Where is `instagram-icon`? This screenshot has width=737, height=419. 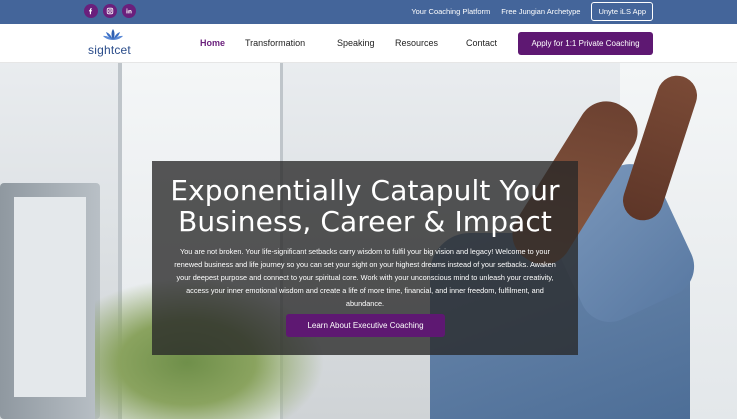 instagram-icon is located at coordinates (110, 11).